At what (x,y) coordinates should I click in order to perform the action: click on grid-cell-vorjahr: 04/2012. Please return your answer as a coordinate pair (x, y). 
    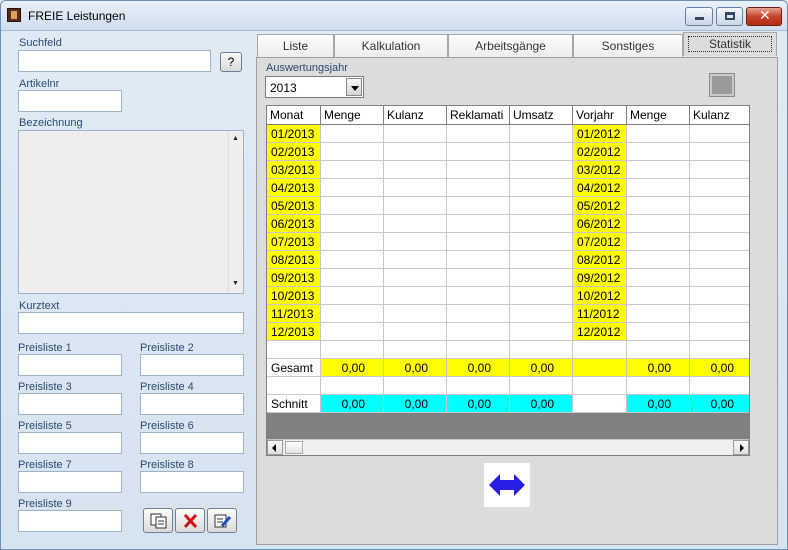
    Looking at the image, I should click on (600, 188).